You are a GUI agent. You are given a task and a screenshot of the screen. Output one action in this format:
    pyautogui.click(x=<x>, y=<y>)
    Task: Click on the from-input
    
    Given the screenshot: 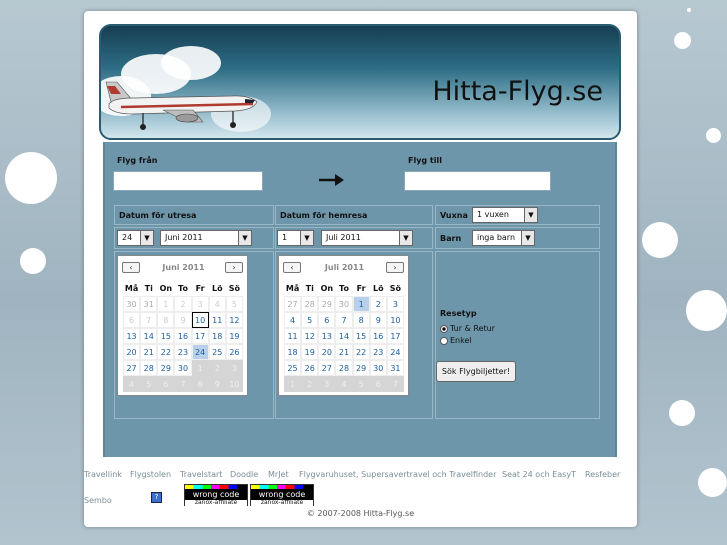 What is the action you would take?
    pyautogui.click(x=188, y=181)
    